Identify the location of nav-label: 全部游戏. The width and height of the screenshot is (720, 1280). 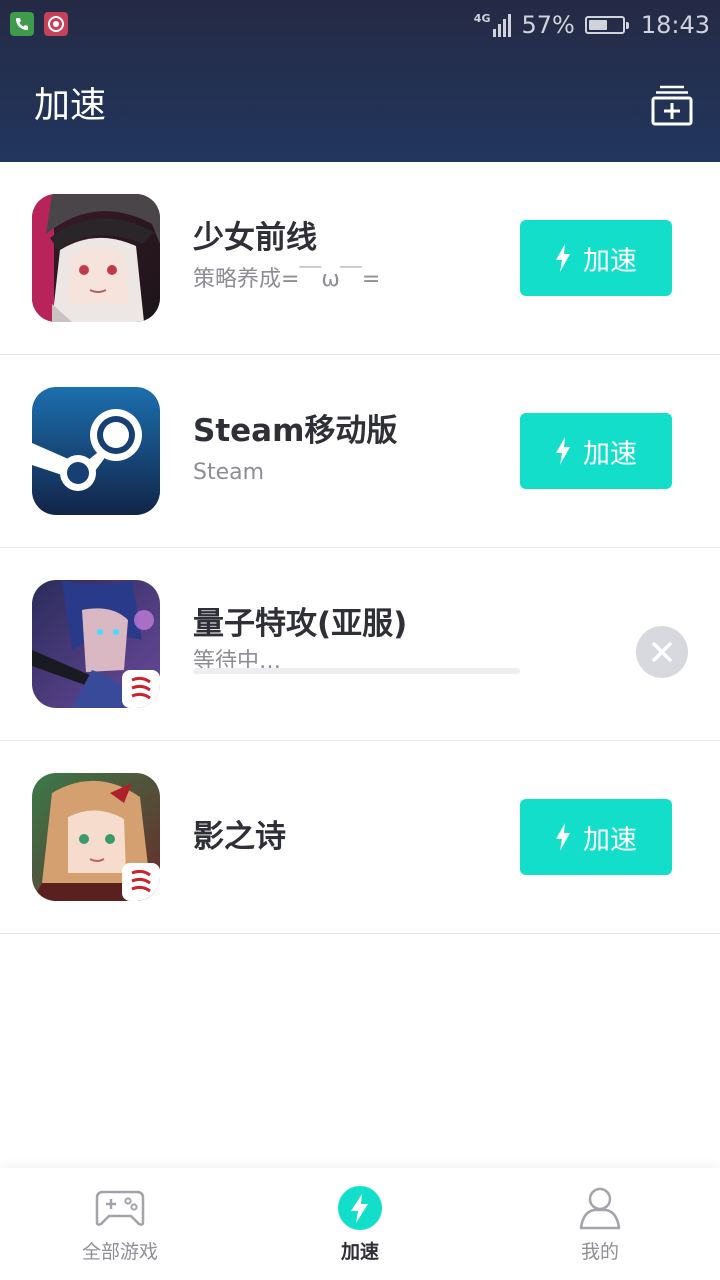
(119, 1252).